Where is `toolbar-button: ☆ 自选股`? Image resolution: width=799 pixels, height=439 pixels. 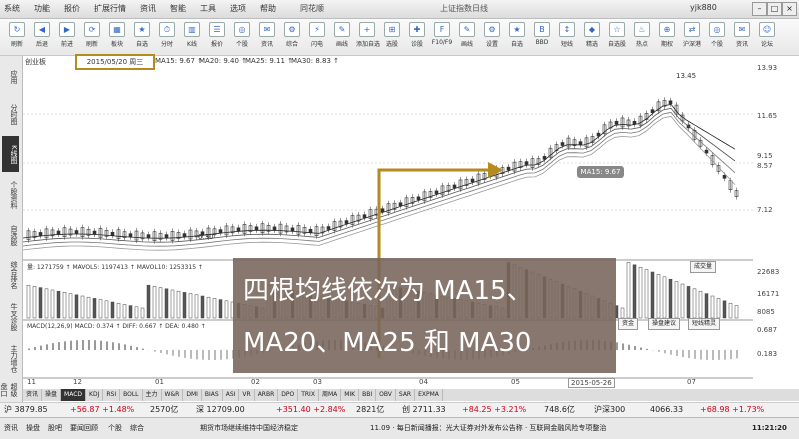
toolbar-button: ☆ 自选股 is located at coordinates (617, 37).